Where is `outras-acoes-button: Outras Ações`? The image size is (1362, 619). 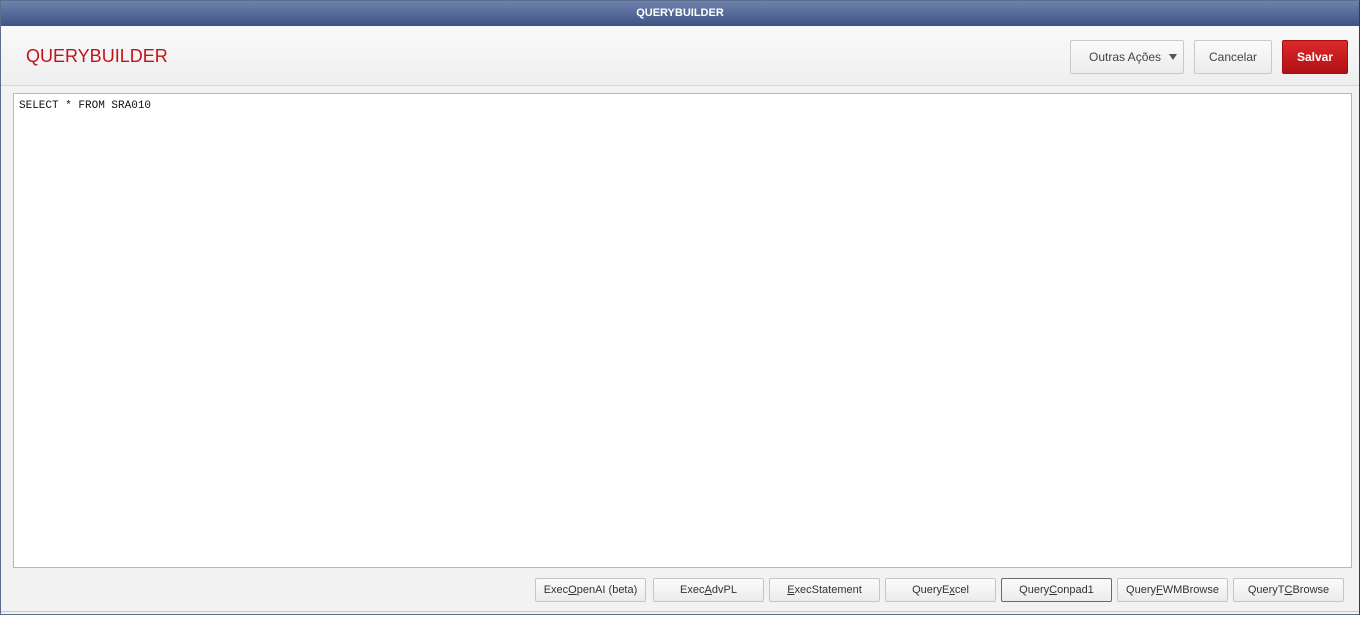 outras-acoes-button: Outras Ações is located at coordinates (1127, 57).